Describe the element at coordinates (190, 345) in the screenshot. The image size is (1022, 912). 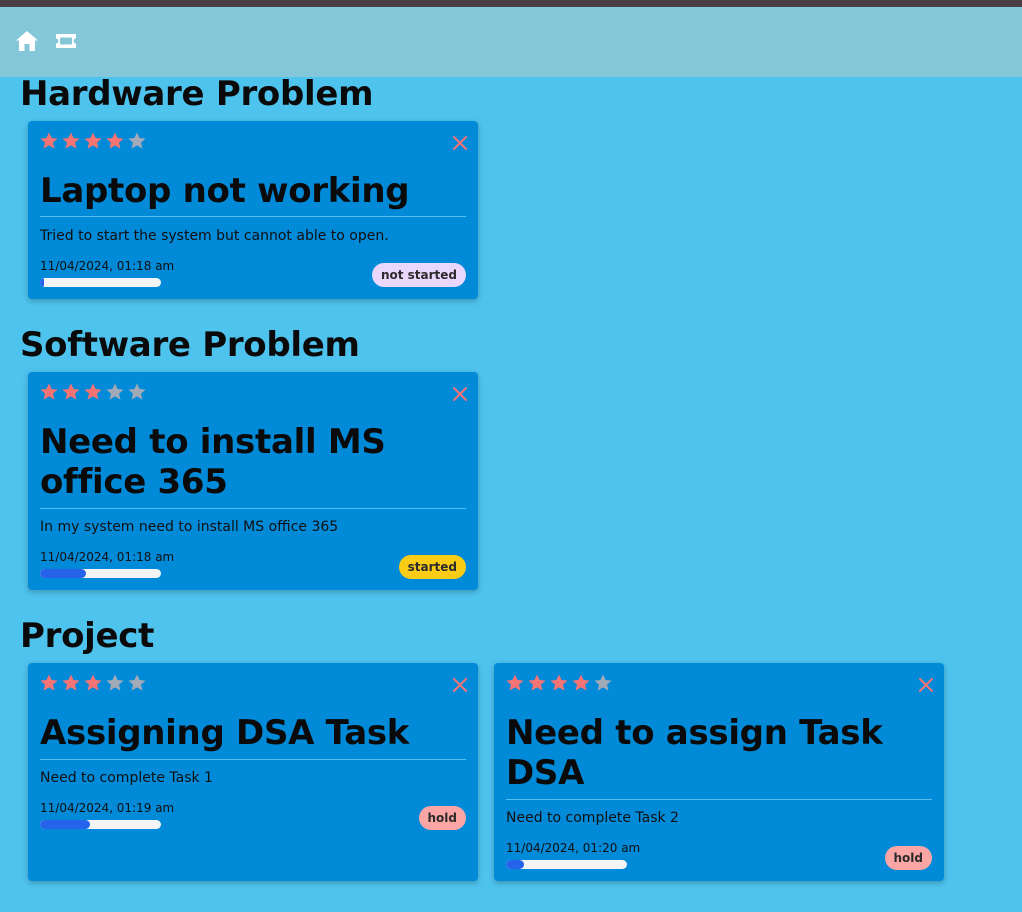
I see `section-title: Software Problem` at that location.